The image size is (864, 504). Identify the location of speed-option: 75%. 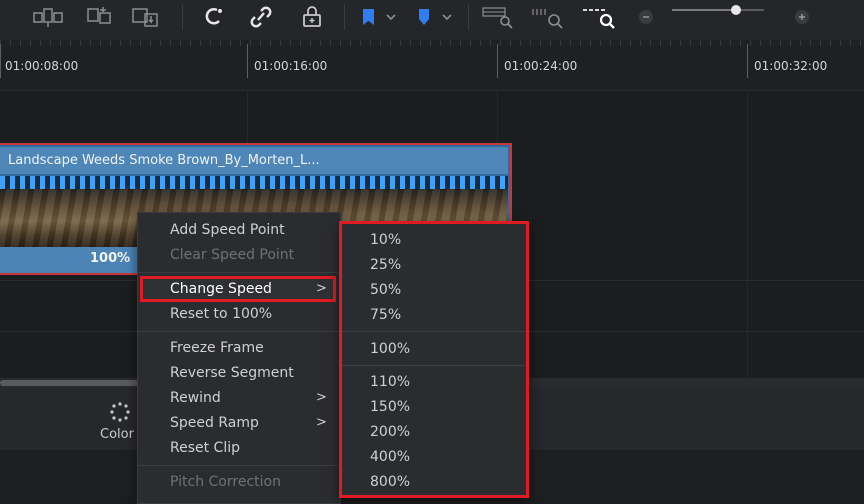
(385, 315).